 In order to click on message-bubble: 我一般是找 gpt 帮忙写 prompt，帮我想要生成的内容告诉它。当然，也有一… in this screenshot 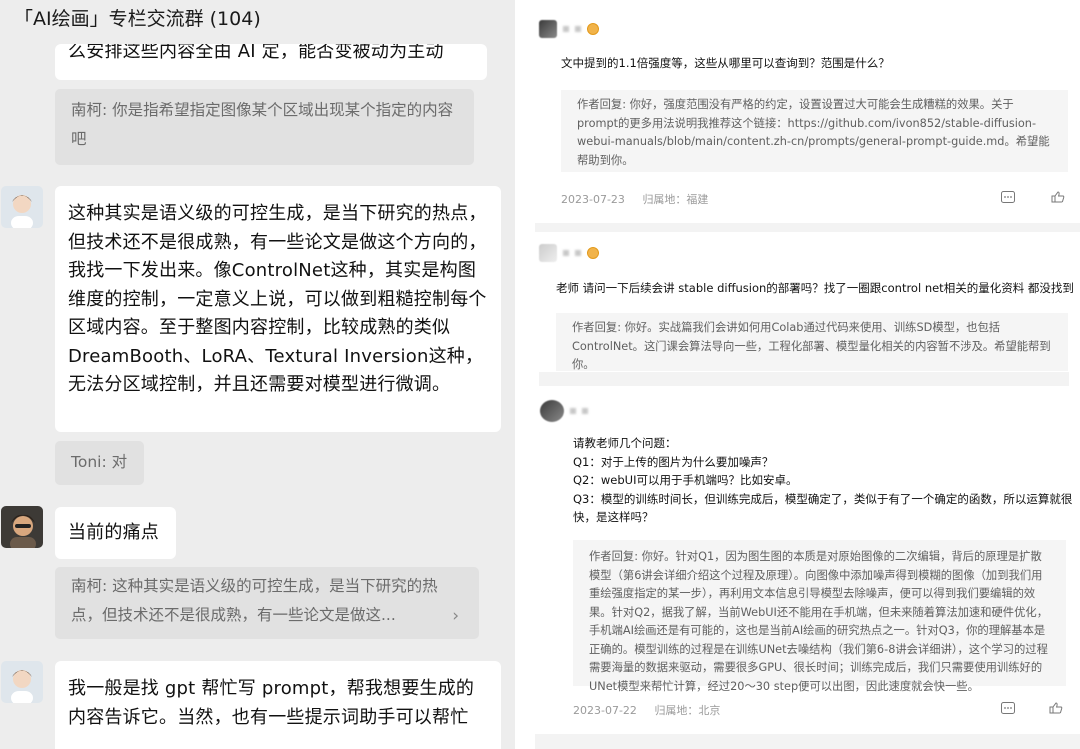, I will do `click(278, 705)`.